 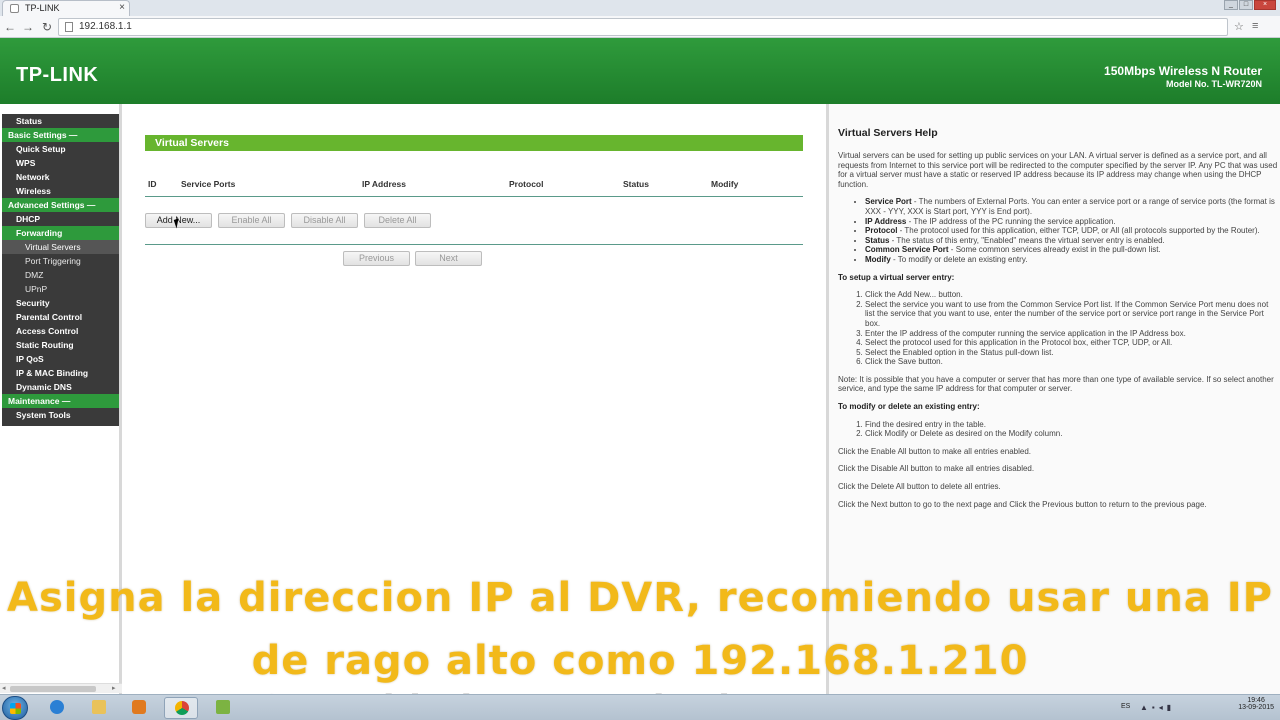 What do you see at coordinates (888, 202) in the screenshot?
I see `help-definition-term: Service Port` at bounding box center [888, 202].